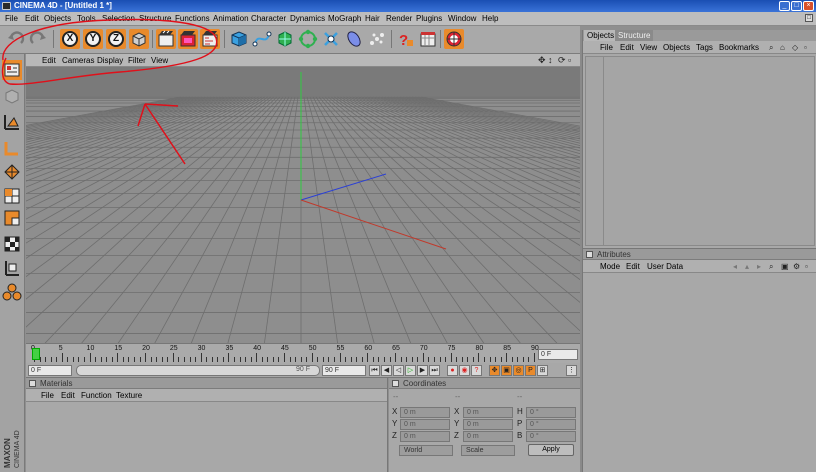 This screenshot has height=472, width=816. Describe the element at coordinates (70, 39) in the screenshot. I see `x-axis-lock-icon: X` at that location.